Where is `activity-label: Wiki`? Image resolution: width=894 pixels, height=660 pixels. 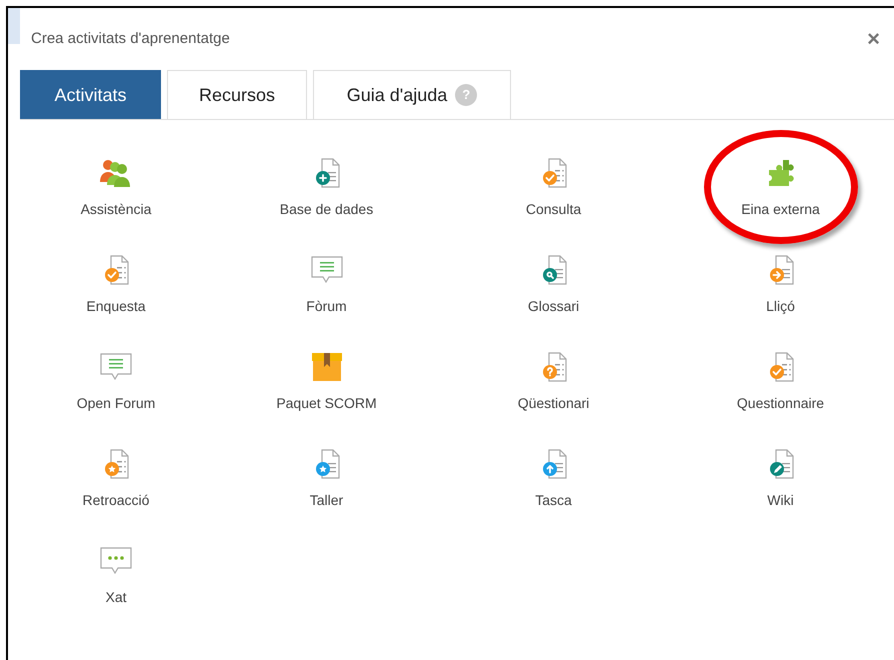 activity-label: Wiki is located at coordinates (780, 500).